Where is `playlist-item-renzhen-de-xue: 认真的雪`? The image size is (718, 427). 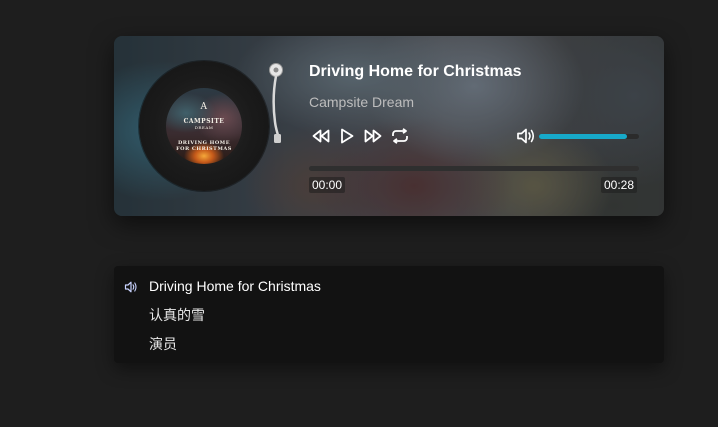
playlist-item-renzhen-de-xue: 认真的雪 is located at coordinates (177, 315).